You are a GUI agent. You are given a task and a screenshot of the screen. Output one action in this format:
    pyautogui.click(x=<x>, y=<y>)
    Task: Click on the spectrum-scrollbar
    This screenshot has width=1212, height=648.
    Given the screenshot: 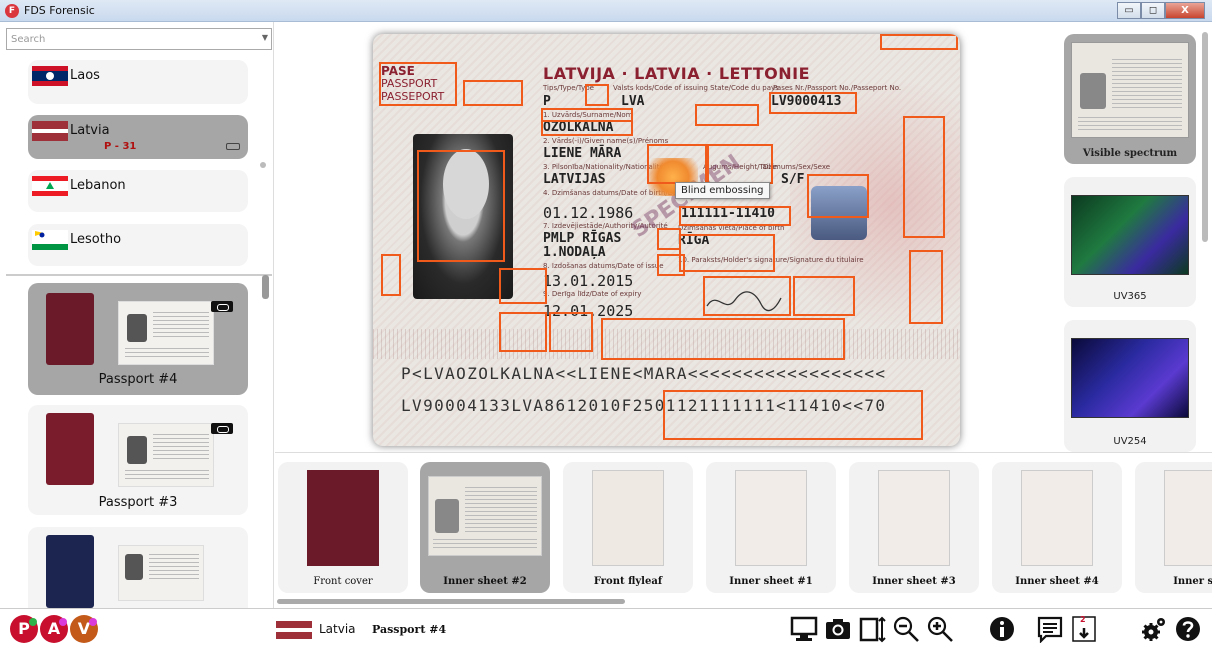 What is the action you would take?
    pyautogui.click(x=1205, y=137)
    